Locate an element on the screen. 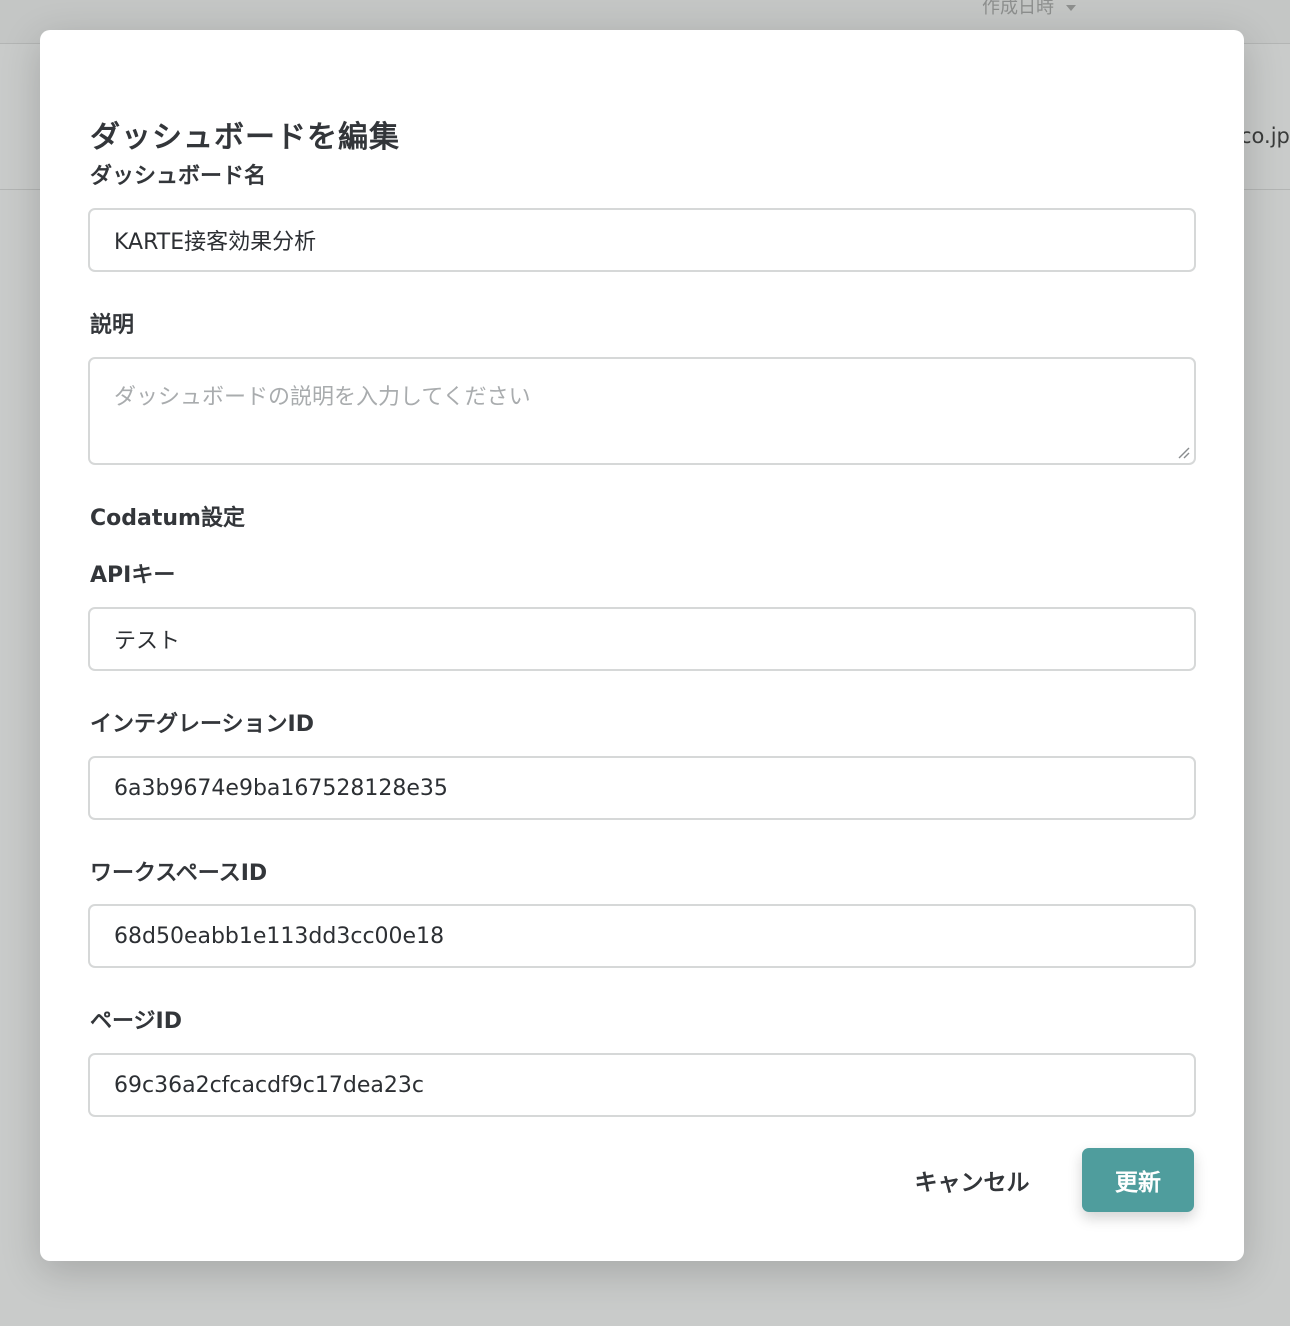 This screenshot has height=1326, width=1290. integration-id-value: 6a3b9674e9ba167528128e35 is located at coordinates (281, 788).